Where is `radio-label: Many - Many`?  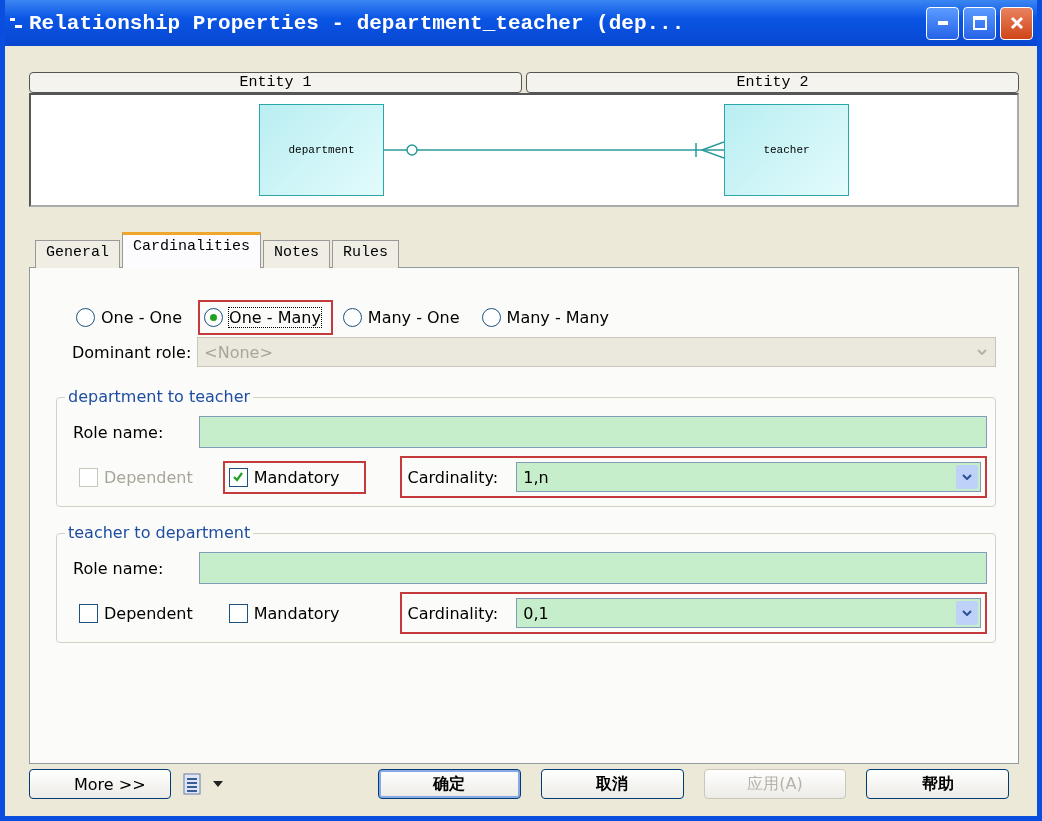 radio-label: Many - Many is located at coordinates (557, 317).